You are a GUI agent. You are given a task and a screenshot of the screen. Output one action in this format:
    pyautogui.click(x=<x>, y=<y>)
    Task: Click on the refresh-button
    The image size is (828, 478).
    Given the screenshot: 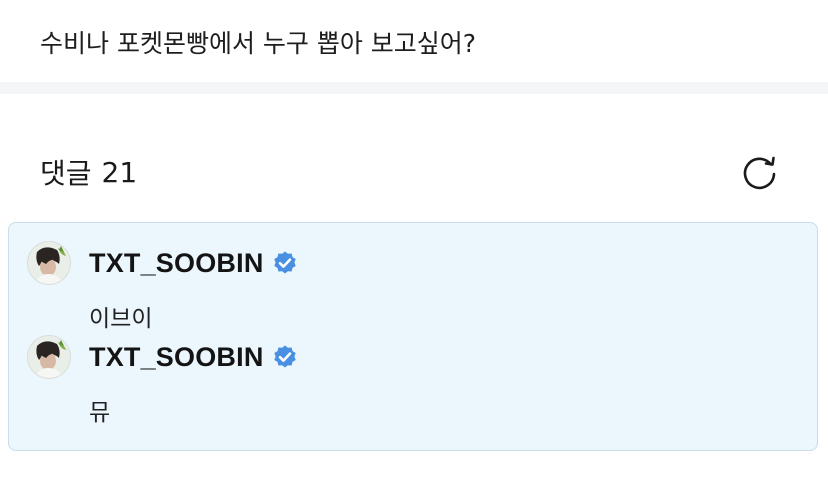 What is the action you would take?
    pyautogui.click(x=760, y=172)
    